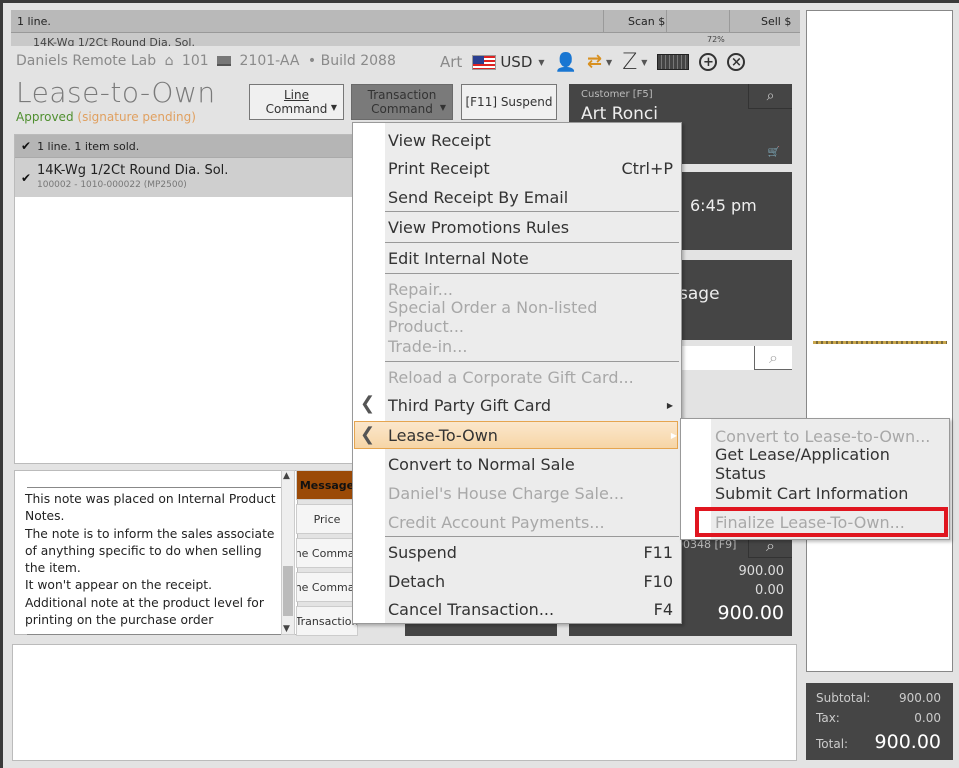 The height and width of the screenshot is (768, 959). Describe the element at coordinates (458, 258) in the screenshot. I see `menu-item-label: Edit Internal Note` at that location.